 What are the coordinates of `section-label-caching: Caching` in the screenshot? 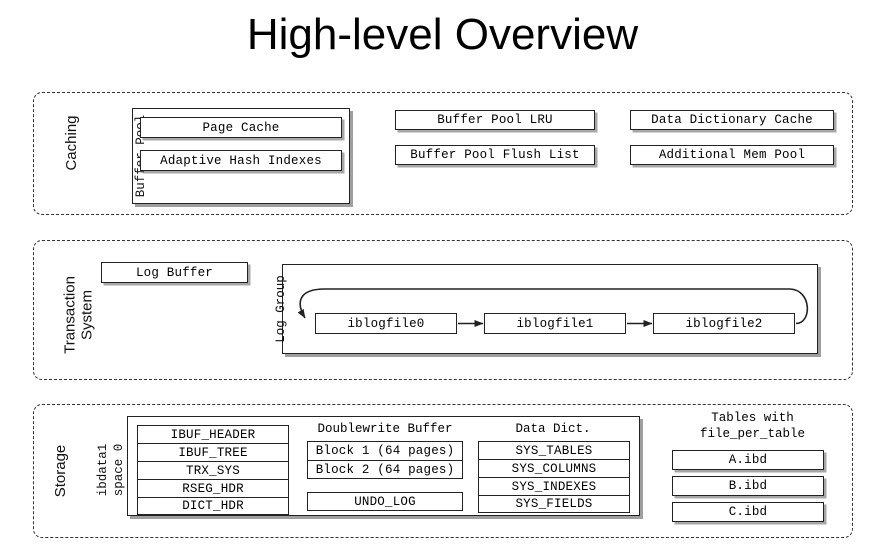 It's located at (71, 143).